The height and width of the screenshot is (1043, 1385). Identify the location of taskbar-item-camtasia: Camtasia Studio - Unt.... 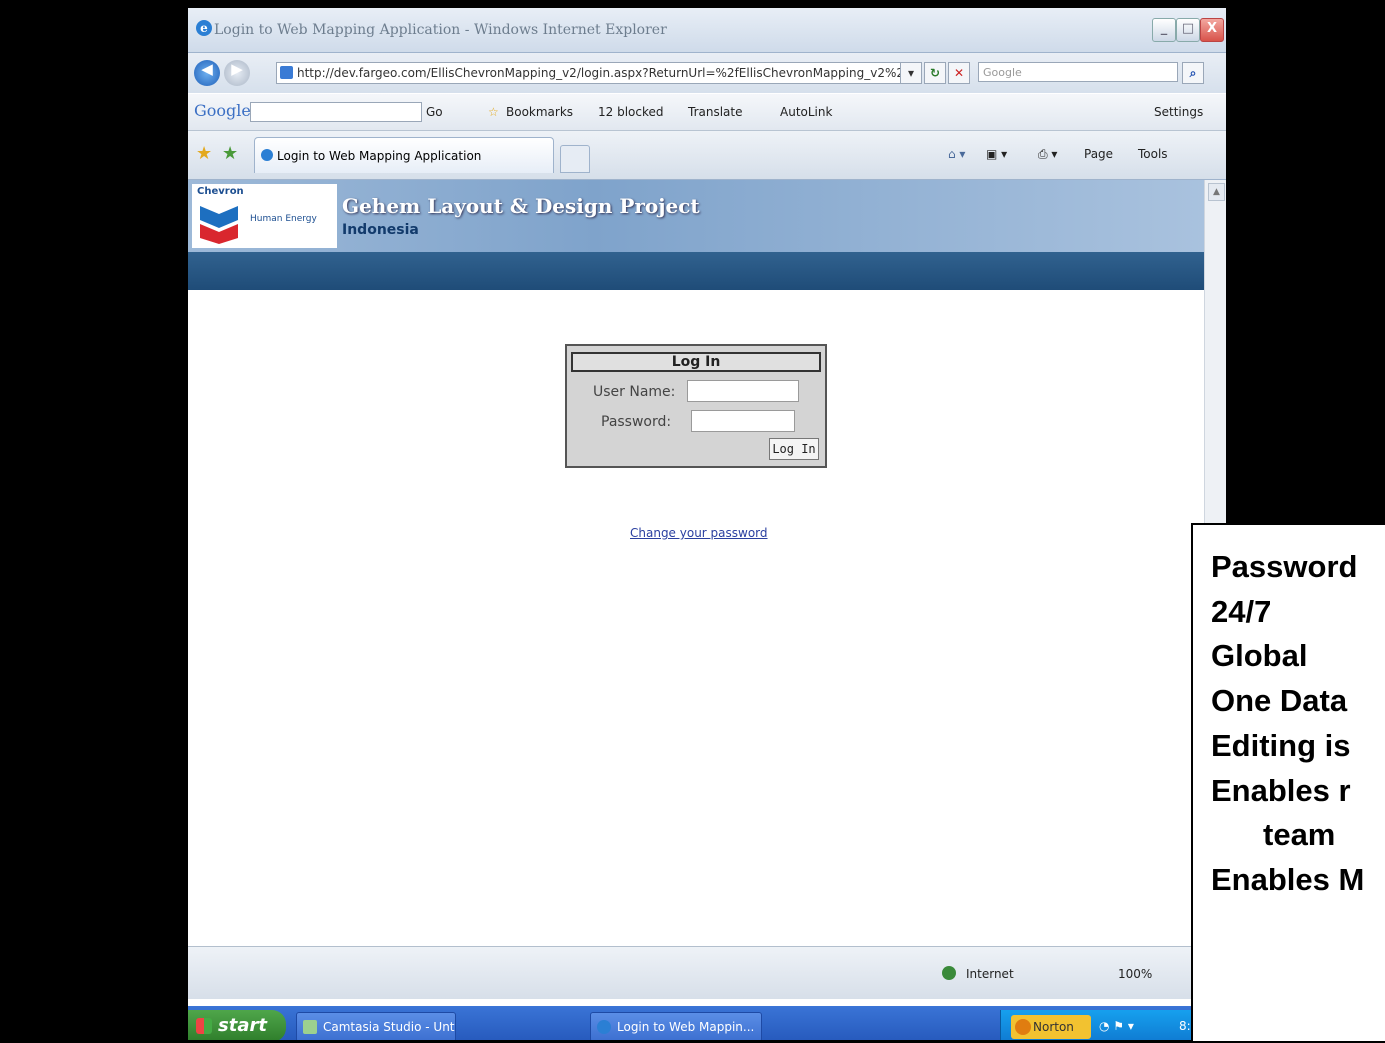
(376, 1026).